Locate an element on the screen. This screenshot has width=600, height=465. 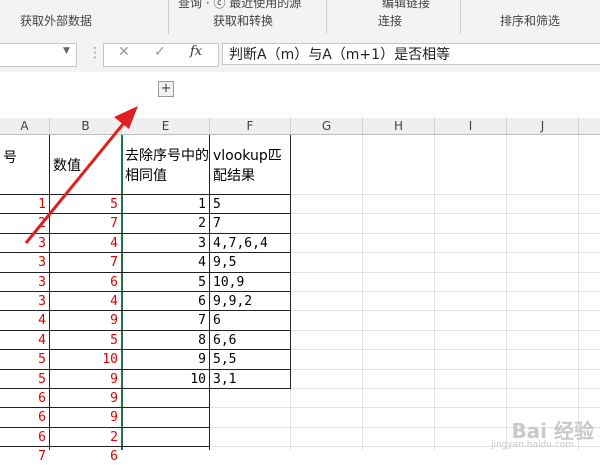
cell-b: 6 is located at coordinates (86, 456).